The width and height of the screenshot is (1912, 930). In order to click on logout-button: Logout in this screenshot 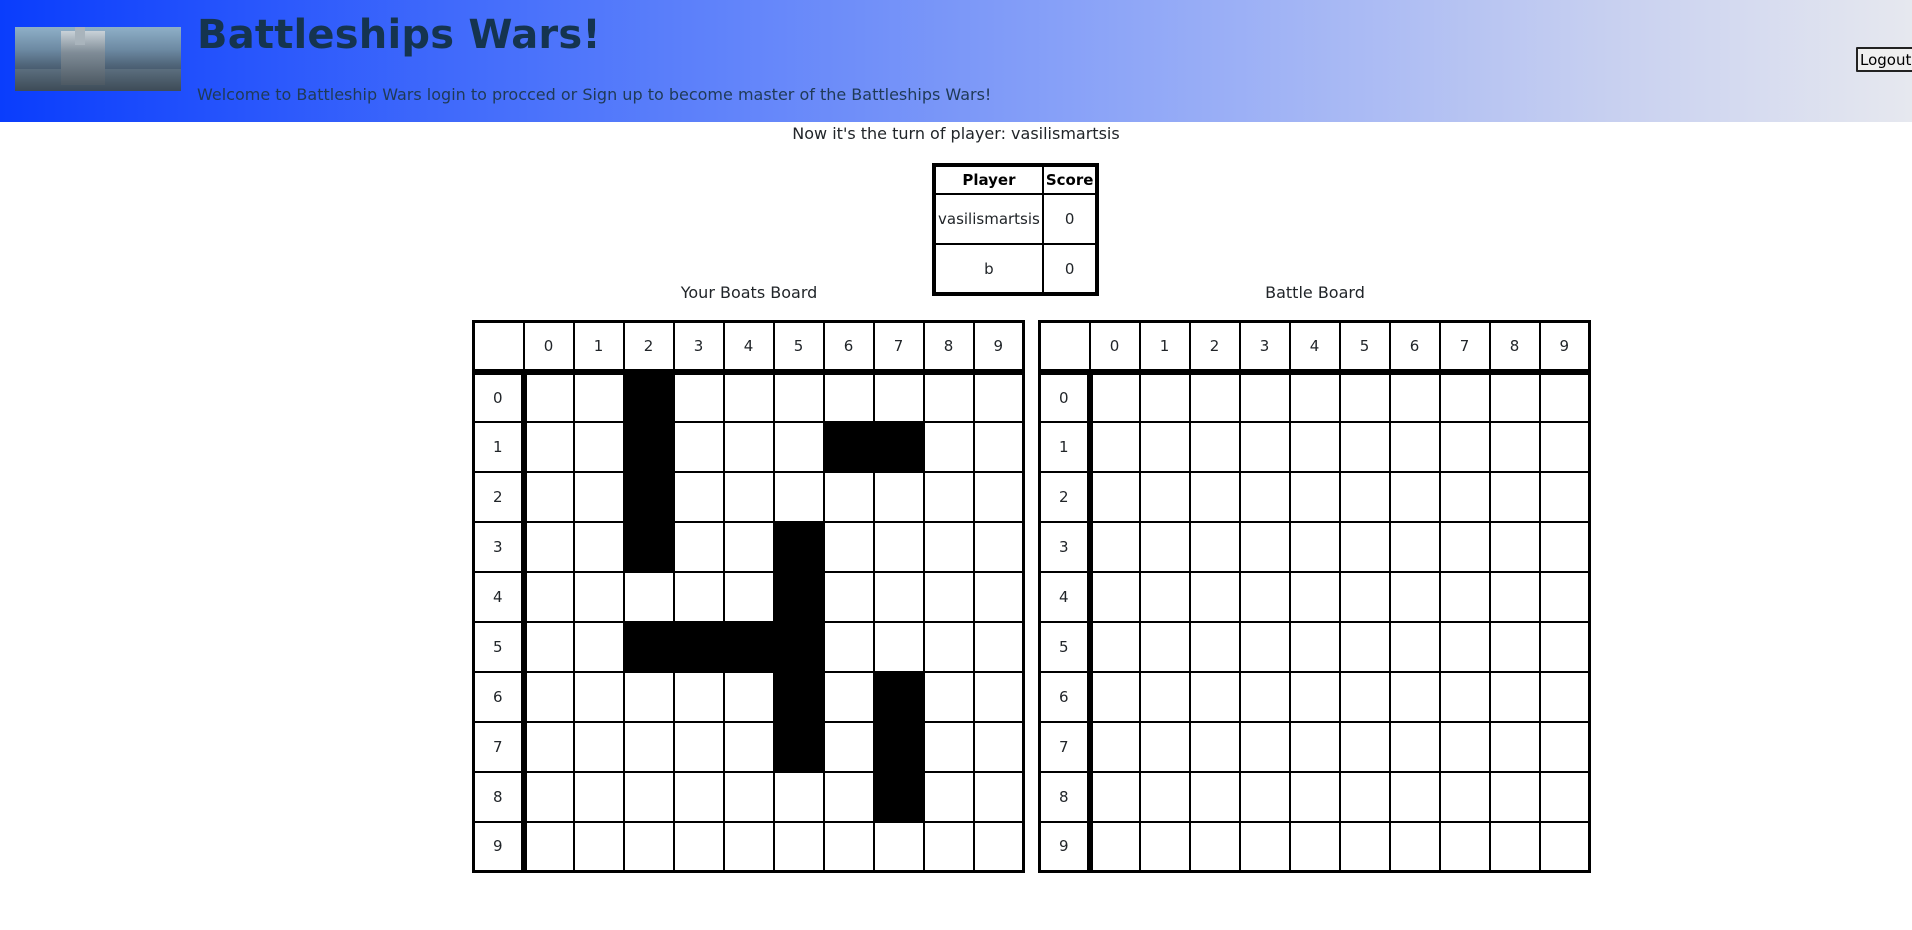, I will do `click(1884, 59)`.